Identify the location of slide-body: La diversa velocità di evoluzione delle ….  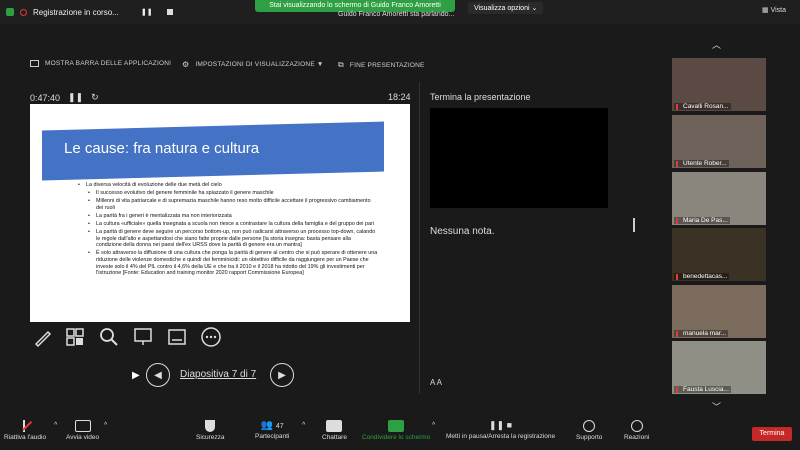
(228, 230).